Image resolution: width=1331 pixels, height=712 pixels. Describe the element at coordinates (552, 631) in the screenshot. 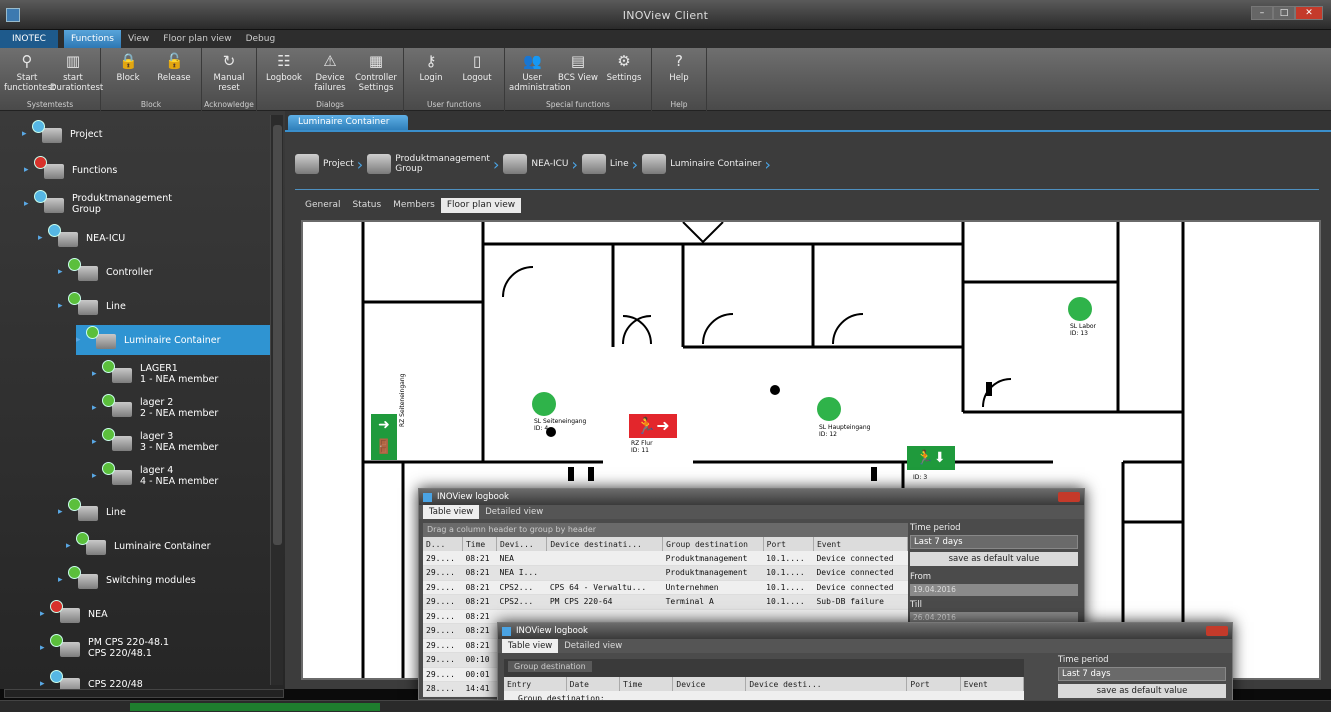

I see `logbook-title: INOView logbook` at that location.